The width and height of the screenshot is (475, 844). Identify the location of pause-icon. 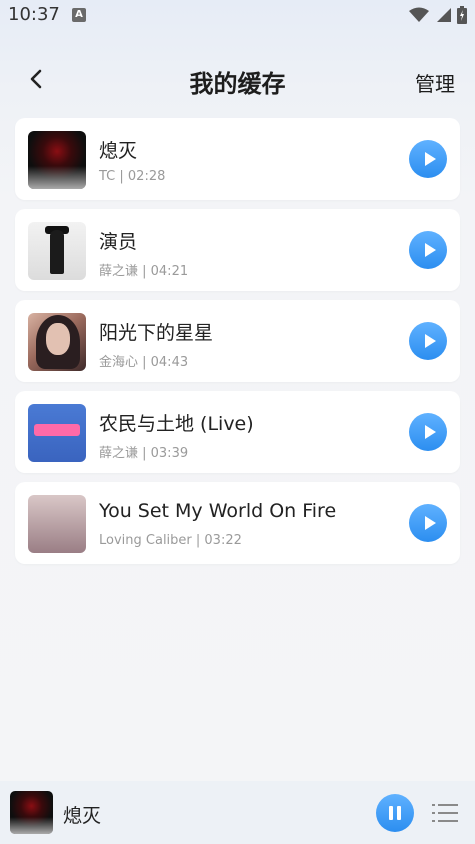
(391, 813).